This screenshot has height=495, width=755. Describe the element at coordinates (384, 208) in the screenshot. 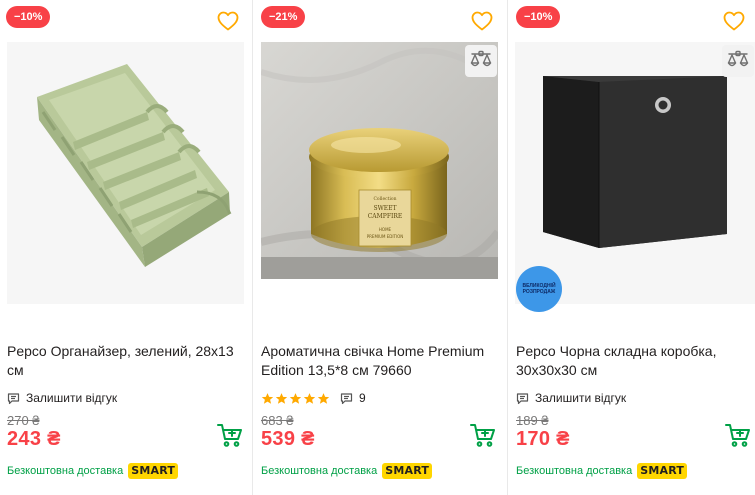

I see `candle-label-line: SWEET` at that location.